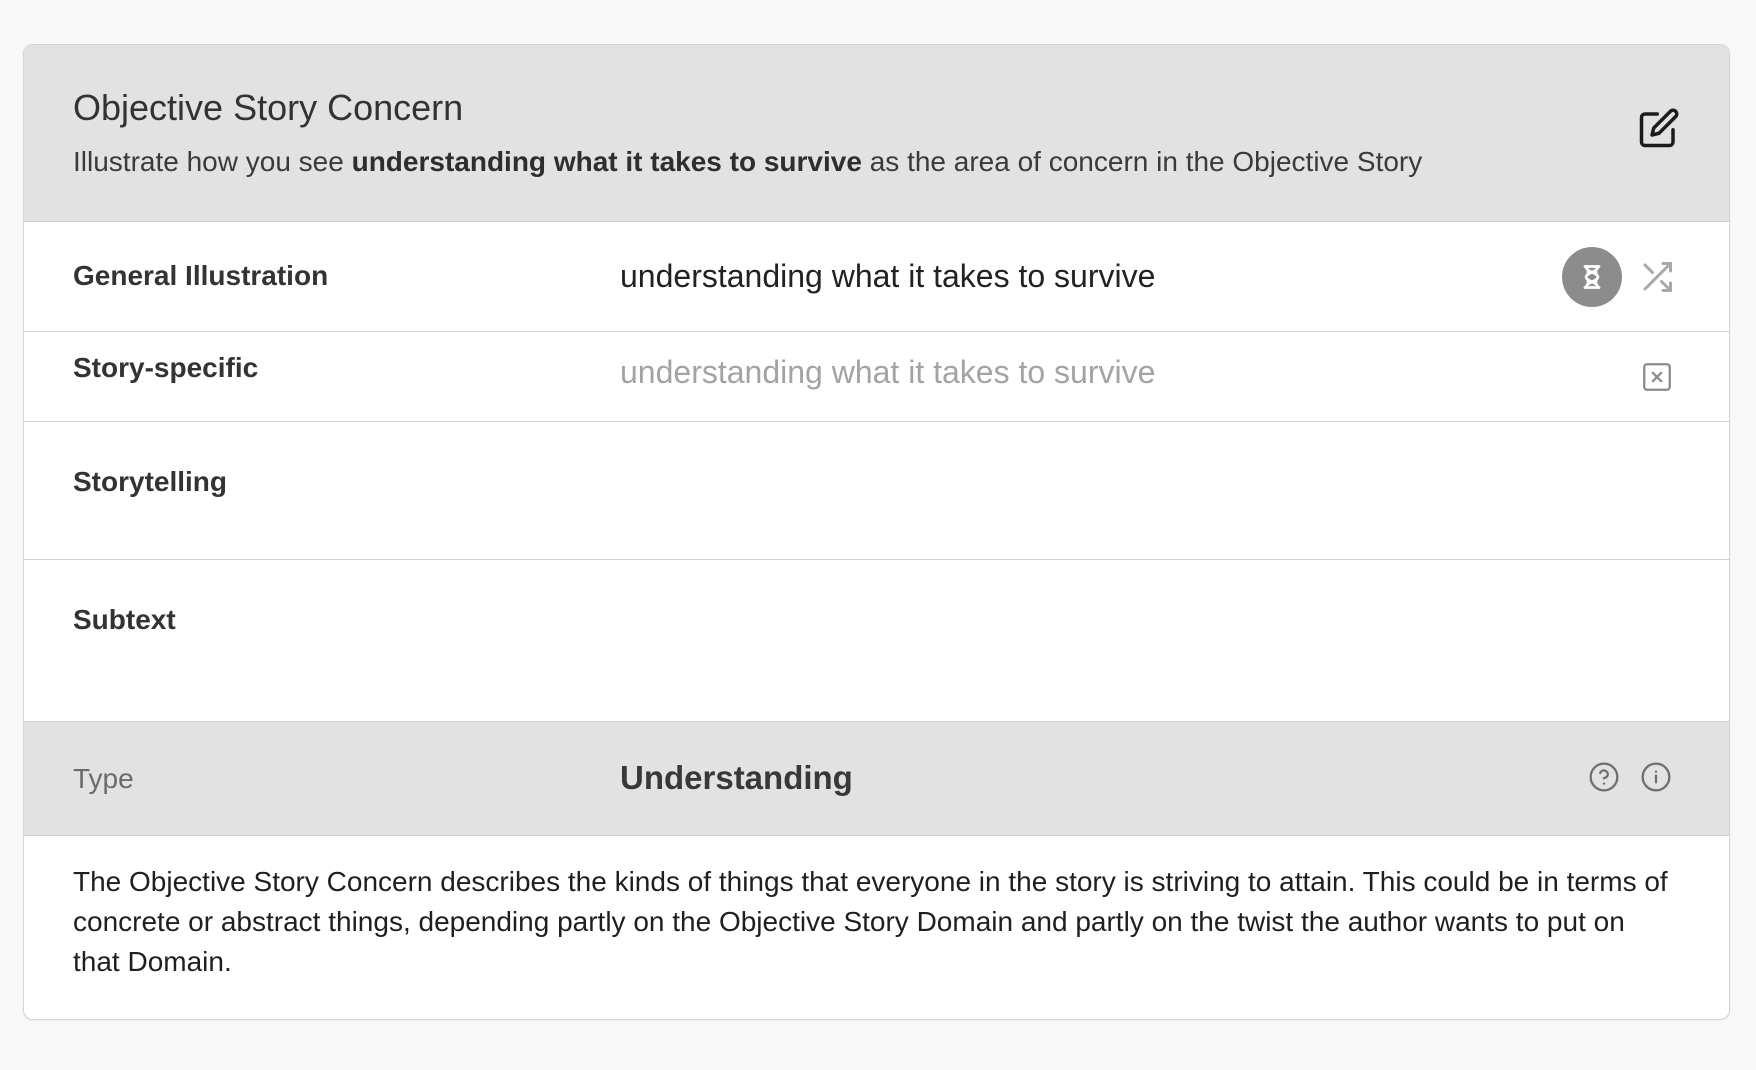 The width and height of the screenshot is (1756, 1070). Describe the element at coordinates (876, 491) in the screenshot. I see `storytelling-row: Storytelling` at that location.